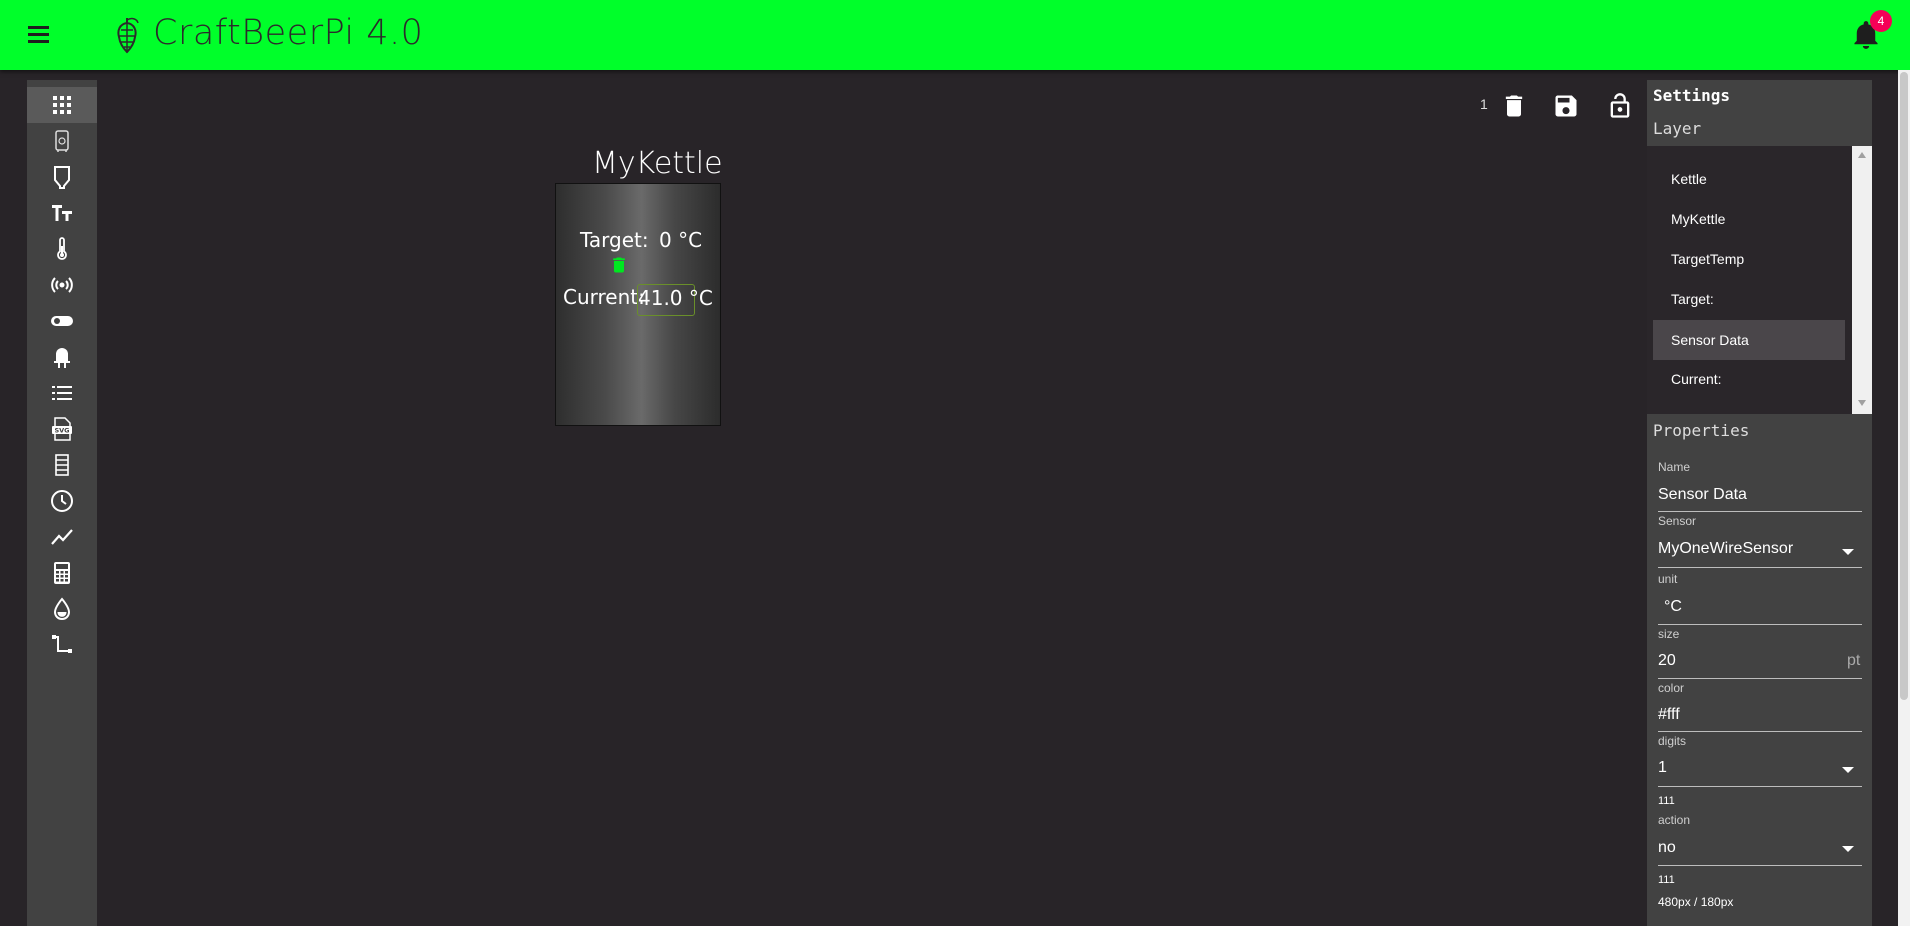 Image resolution: width=1910 pixels, height=926 pixels. What do you see at coordinates (1669, 715) in the screenshot?
I see `color-field: #fff` at bounding box center [1669, 715].